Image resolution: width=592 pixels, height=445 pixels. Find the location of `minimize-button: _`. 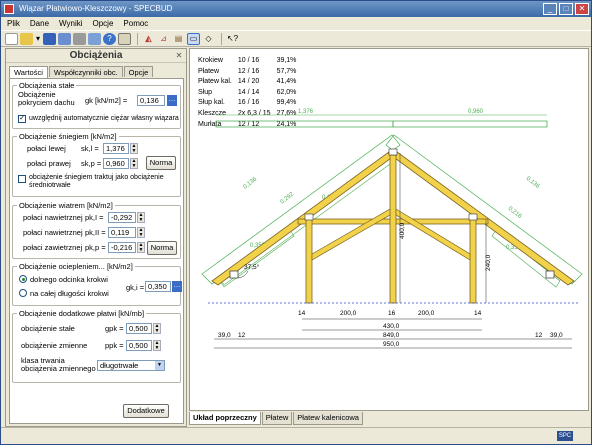

minimize-button: _ is located at coordinates (550, 9).